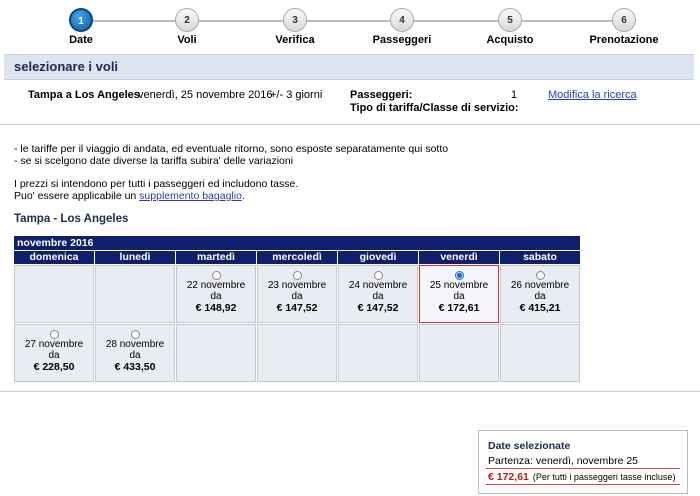  I want to click on step-label: Prenotazione, so click(624, 40).